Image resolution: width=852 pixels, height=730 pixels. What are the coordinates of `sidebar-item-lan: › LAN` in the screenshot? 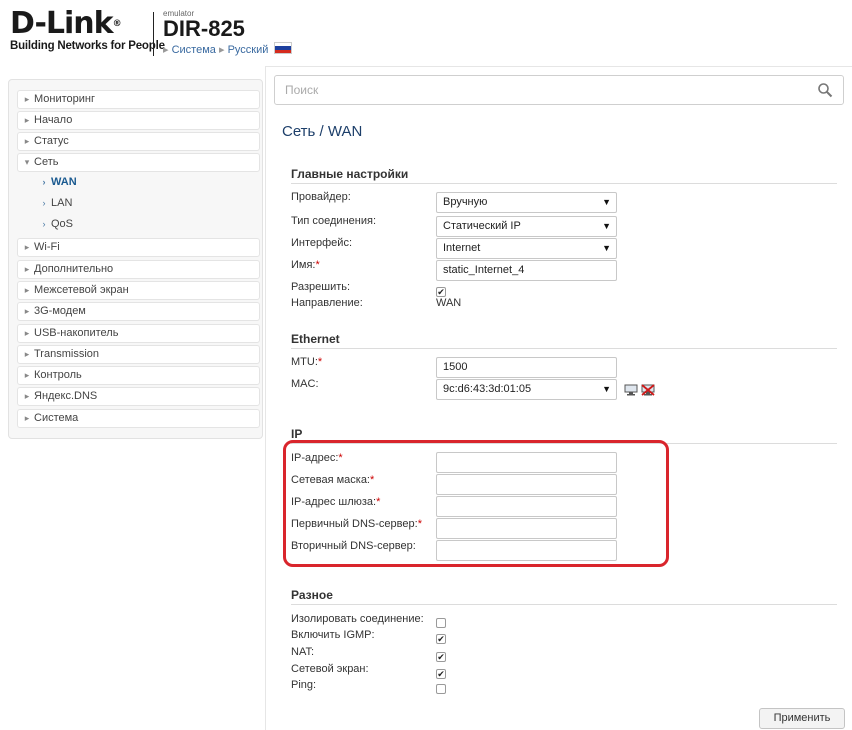 It's located at (138, 204).